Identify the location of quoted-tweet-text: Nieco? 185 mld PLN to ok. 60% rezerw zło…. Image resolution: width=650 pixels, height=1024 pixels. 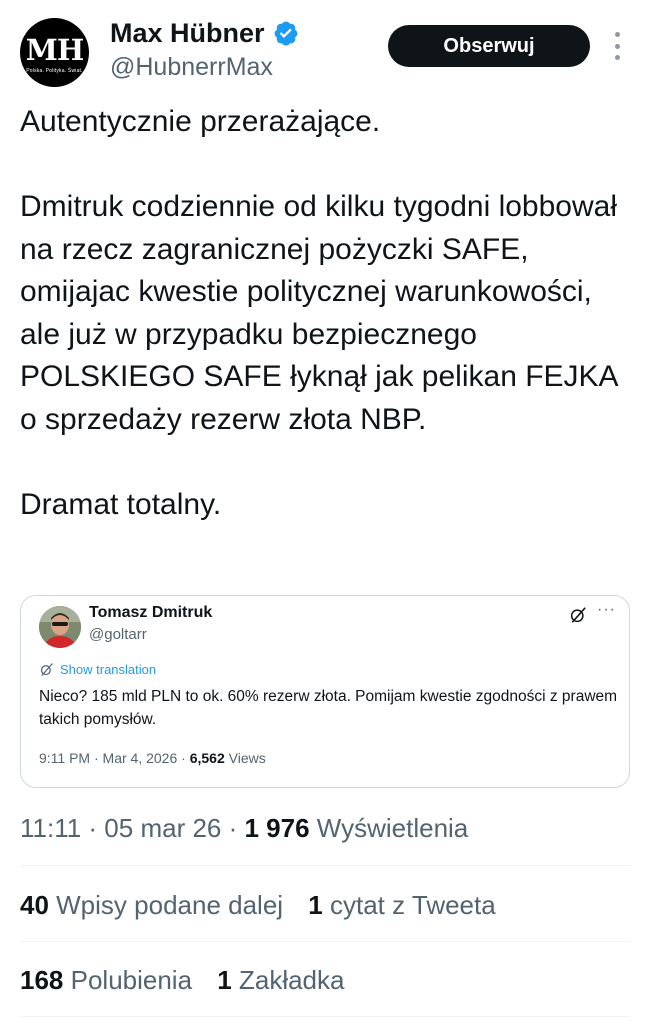
(328, 708).